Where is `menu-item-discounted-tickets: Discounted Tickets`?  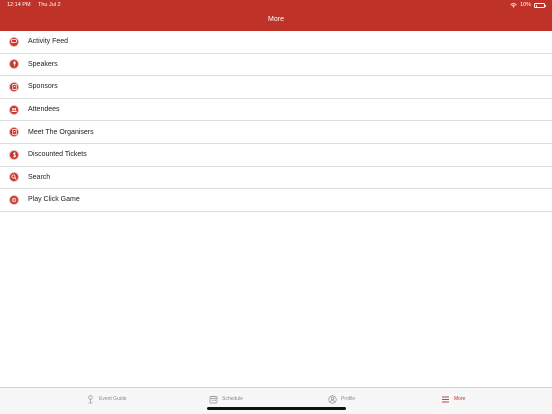 menu-item-discounted-tickets: Discounted Tickets is located at coordinates (276, 155).